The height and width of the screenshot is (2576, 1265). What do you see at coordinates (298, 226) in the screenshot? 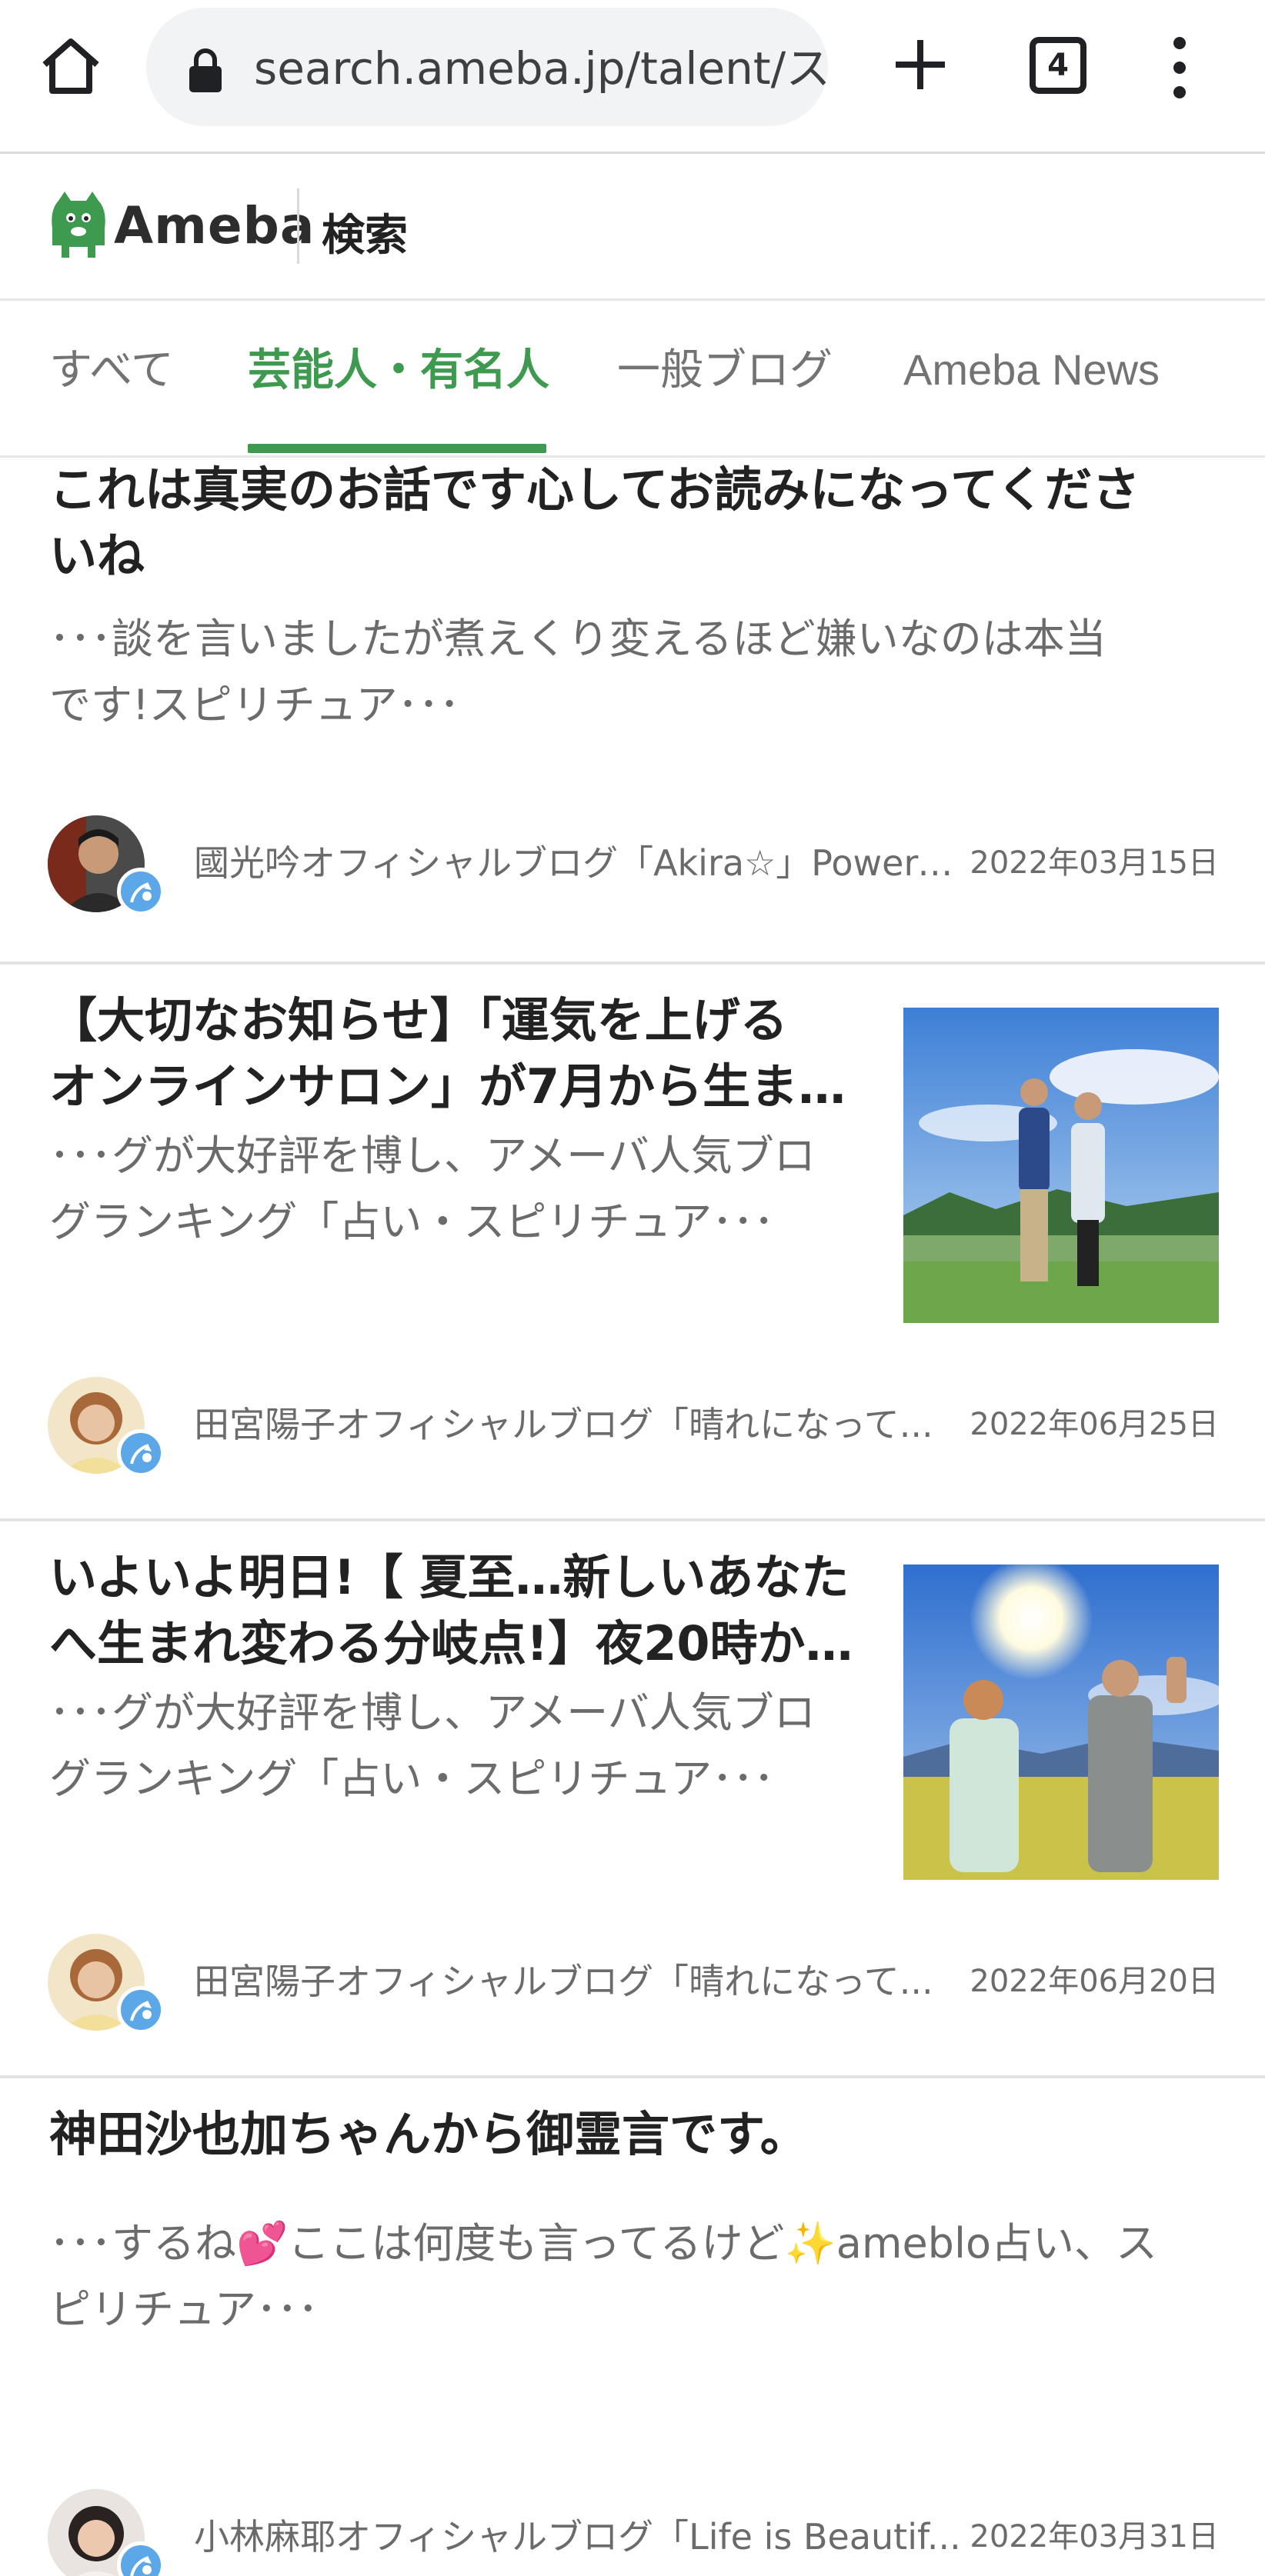
I see `header-divider` at bounding box center [298, 226].